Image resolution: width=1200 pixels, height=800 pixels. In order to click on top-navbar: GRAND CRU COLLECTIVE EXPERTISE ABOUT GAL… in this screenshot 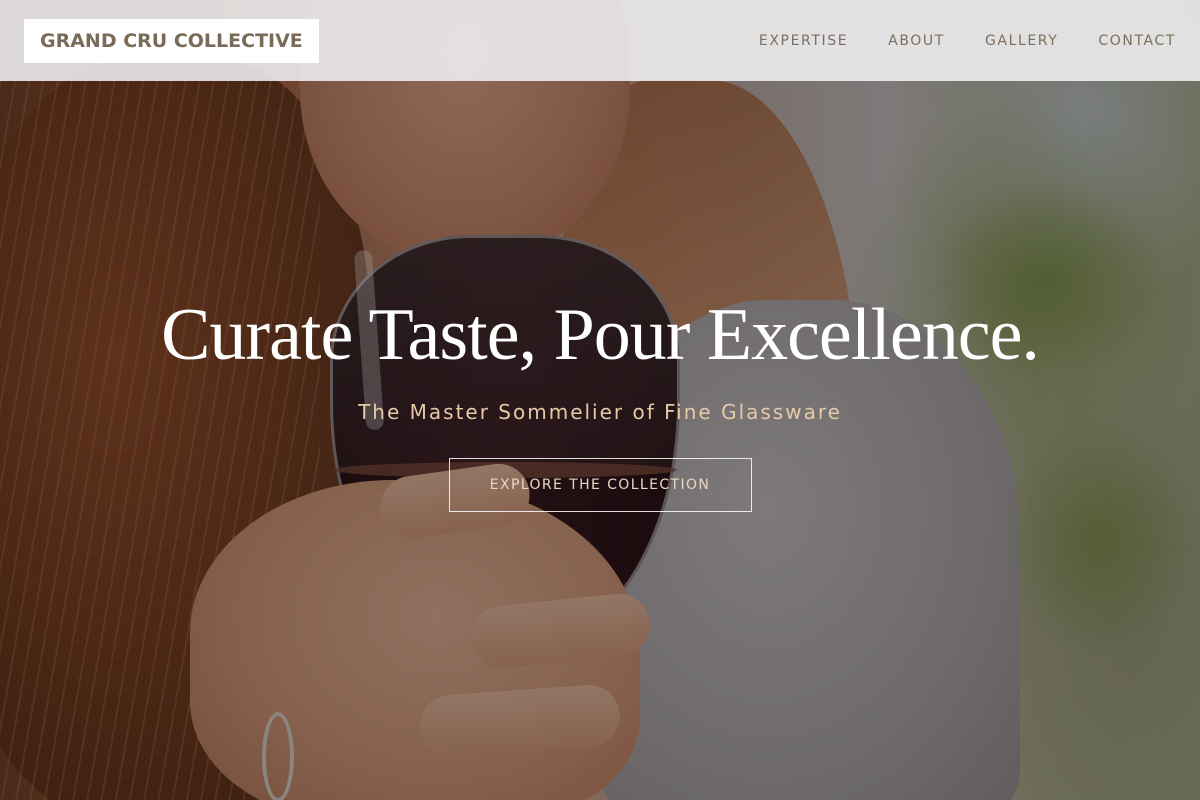, I will do `click(600, 40)`.